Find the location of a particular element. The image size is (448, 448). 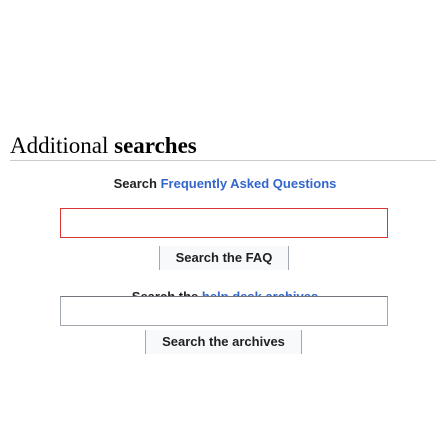

archives-search-input is located at coordinates (224, 311).